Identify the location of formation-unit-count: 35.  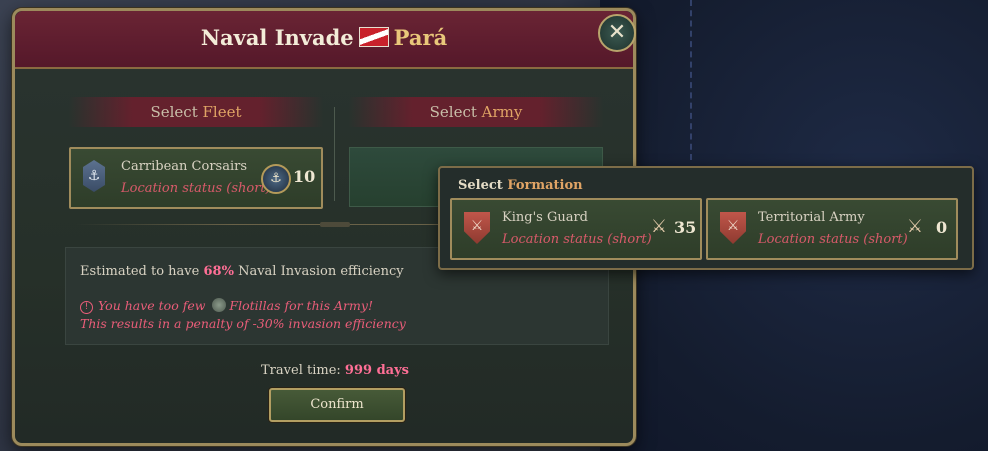
(685, 227).